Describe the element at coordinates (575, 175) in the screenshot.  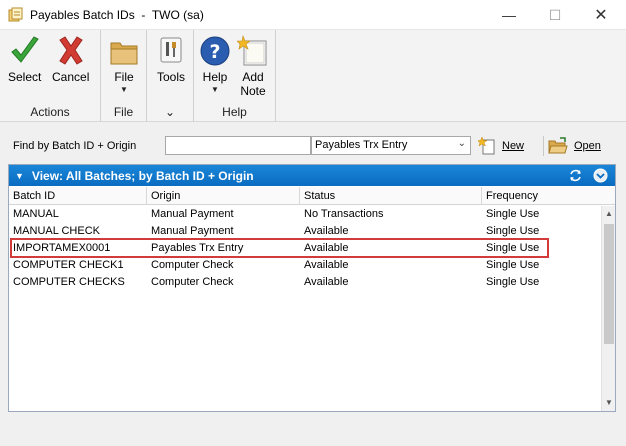
I see `refresh-icon` at that location.